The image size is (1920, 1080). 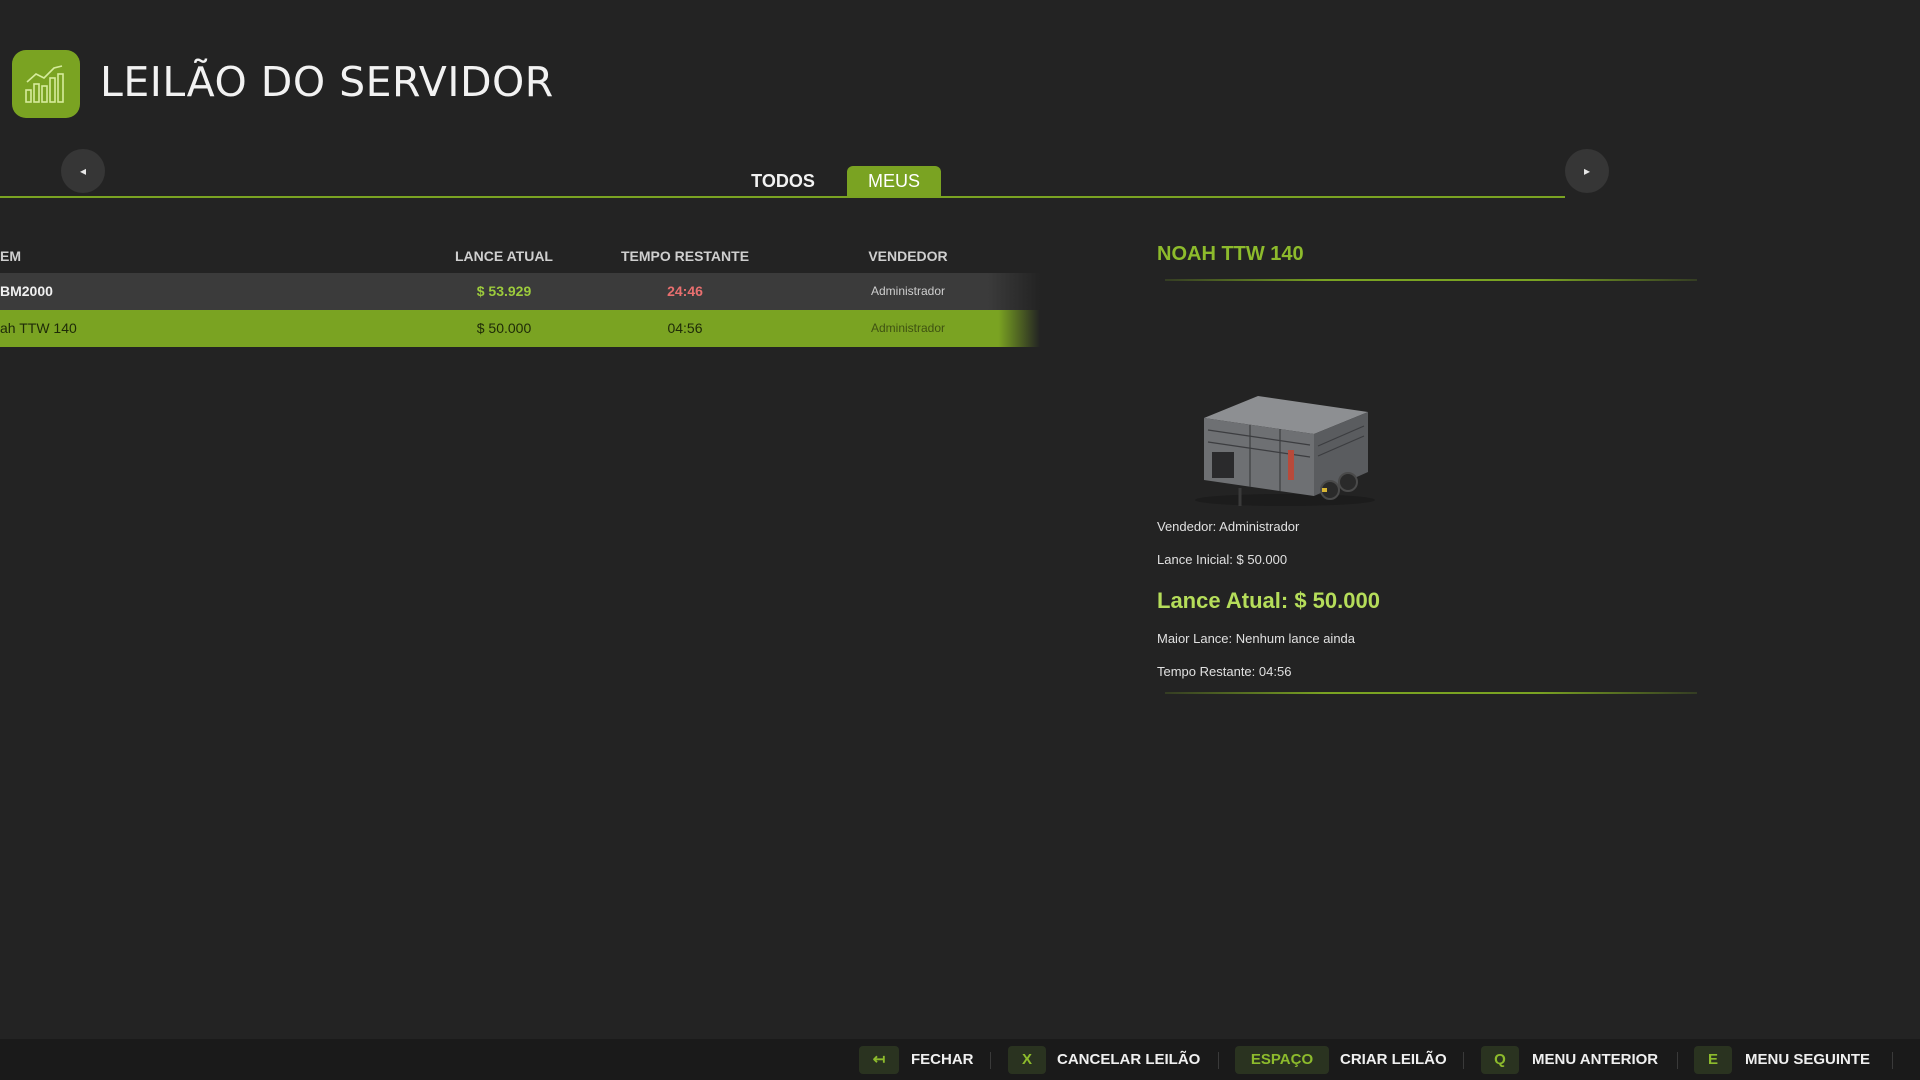 I want to click on previous-tab-button: ◂, so click(x=83, y=171).